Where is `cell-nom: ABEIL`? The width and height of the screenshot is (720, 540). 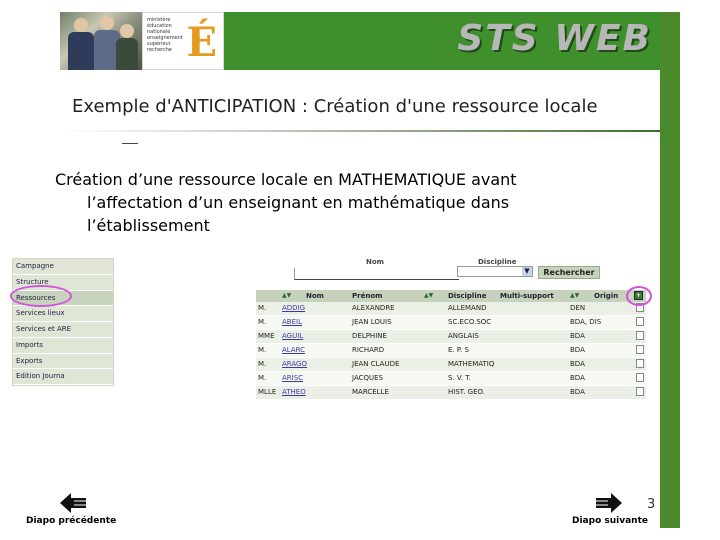
cell-nom: ABEIL is located at coordinates (292, 322).